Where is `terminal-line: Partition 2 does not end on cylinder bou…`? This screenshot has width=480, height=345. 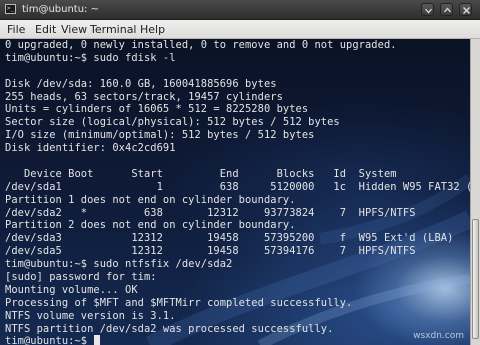
terminal-line: Partition 2 does not end on cylinder bou… is located at coordinates (150, 225).